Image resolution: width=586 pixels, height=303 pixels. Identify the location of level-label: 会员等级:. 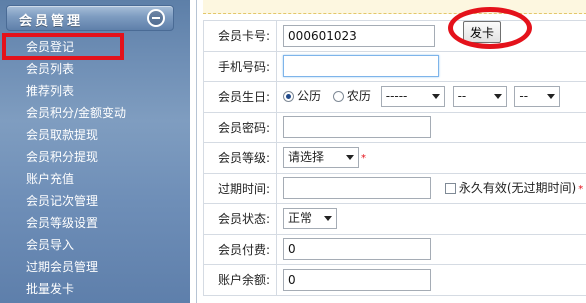
(240, 158).